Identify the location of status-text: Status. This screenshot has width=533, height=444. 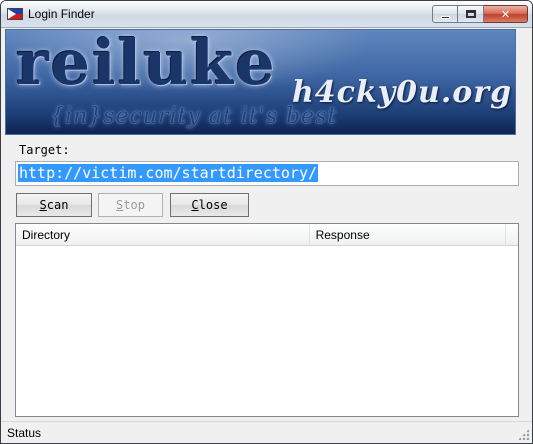
(24, 433).